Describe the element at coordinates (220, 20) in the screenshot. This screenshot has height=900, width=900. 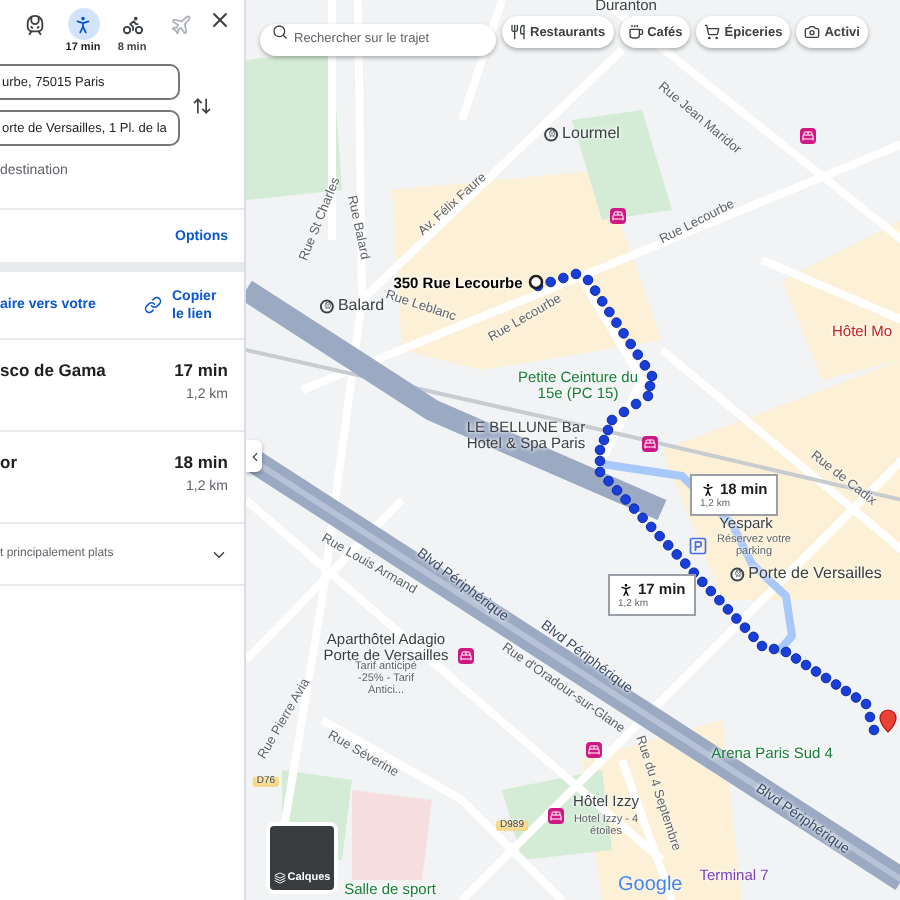
I see `close-button` at that location.